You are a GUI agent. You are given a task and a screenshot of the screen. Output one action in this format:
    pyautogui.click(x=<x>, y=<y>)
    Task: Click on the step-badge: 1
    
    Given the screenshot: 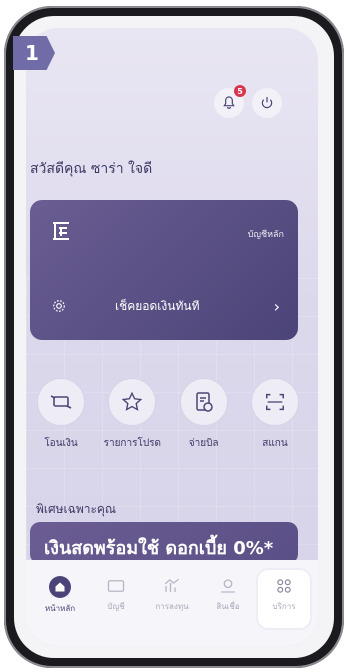 What is the action you would take?
    pyautogui.click(x=34, y=53)
    